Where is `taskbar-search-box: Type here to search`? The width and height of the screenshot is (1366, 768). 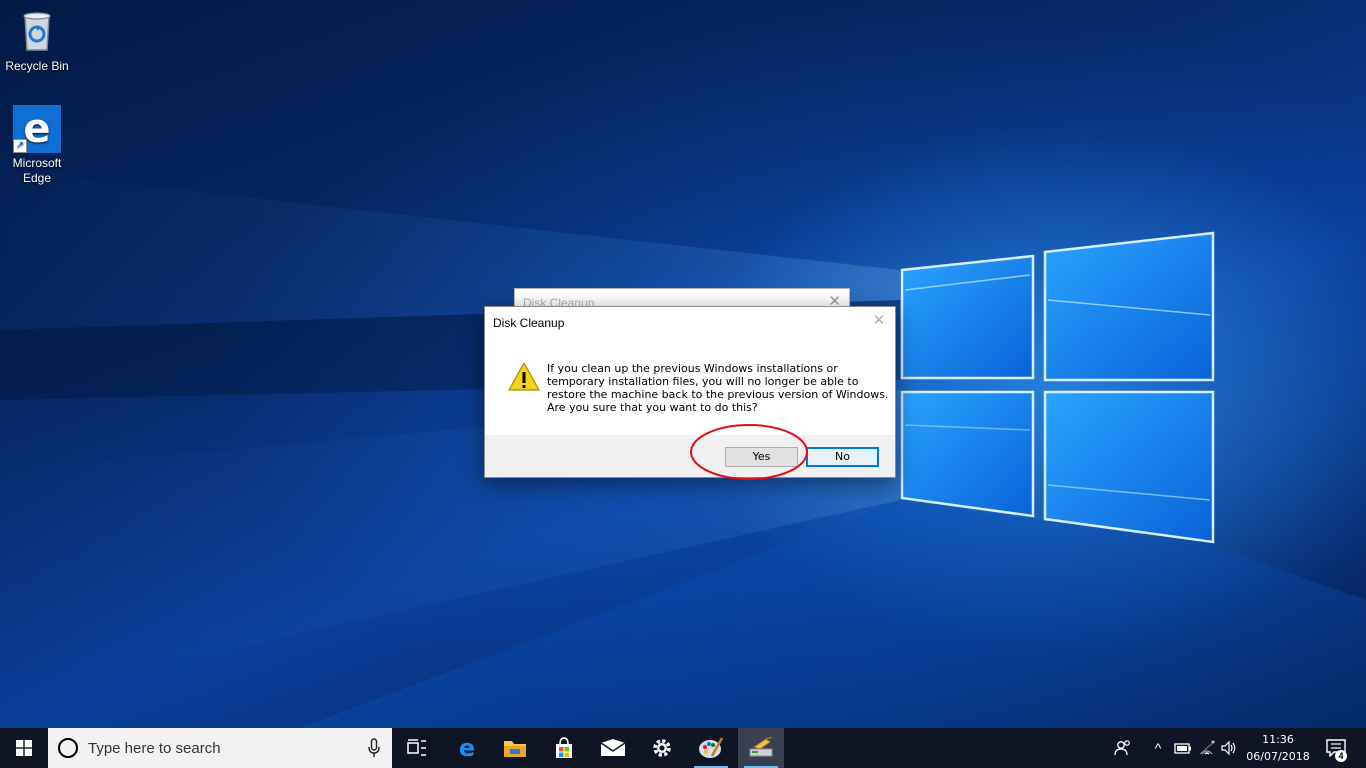 taskbar-search-box: Type here to search is located at coordinates (220, 748).